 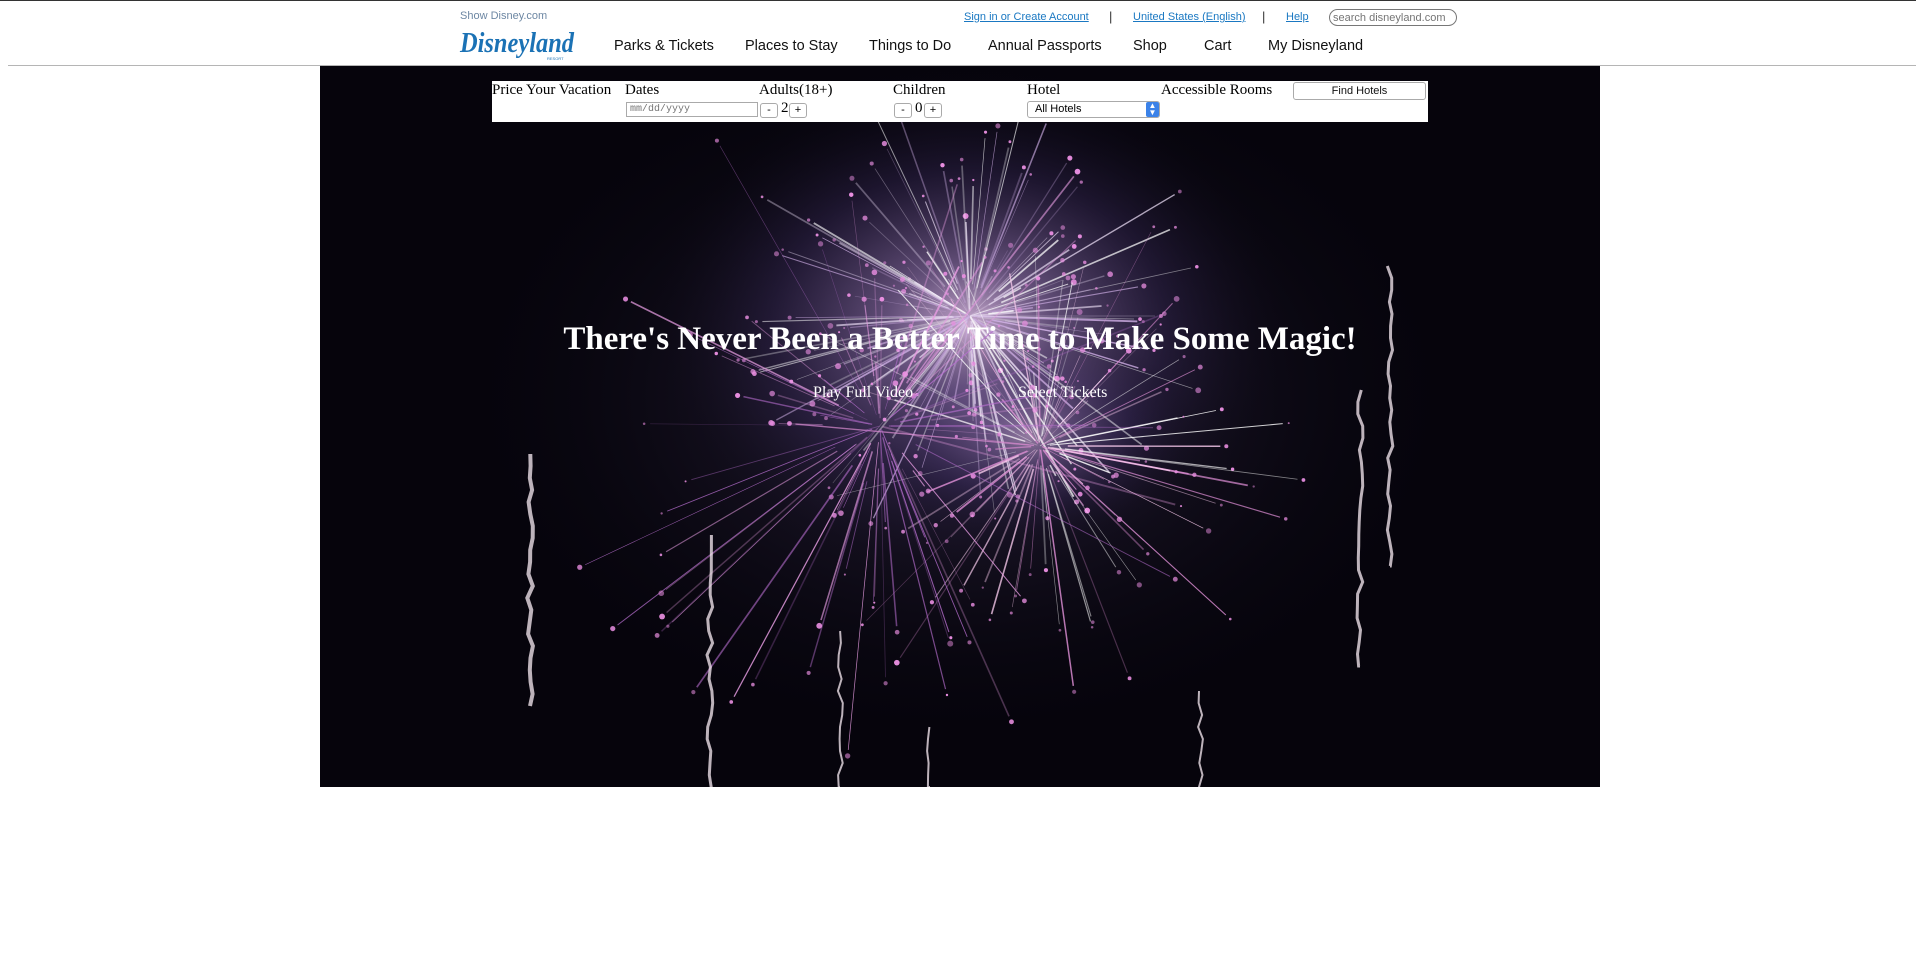 What do you see at coordinates (1093, 109) in the screenshot?
I see `hotel-select: All Hotels ▲ ▼` at bounding box center [1093, 109].